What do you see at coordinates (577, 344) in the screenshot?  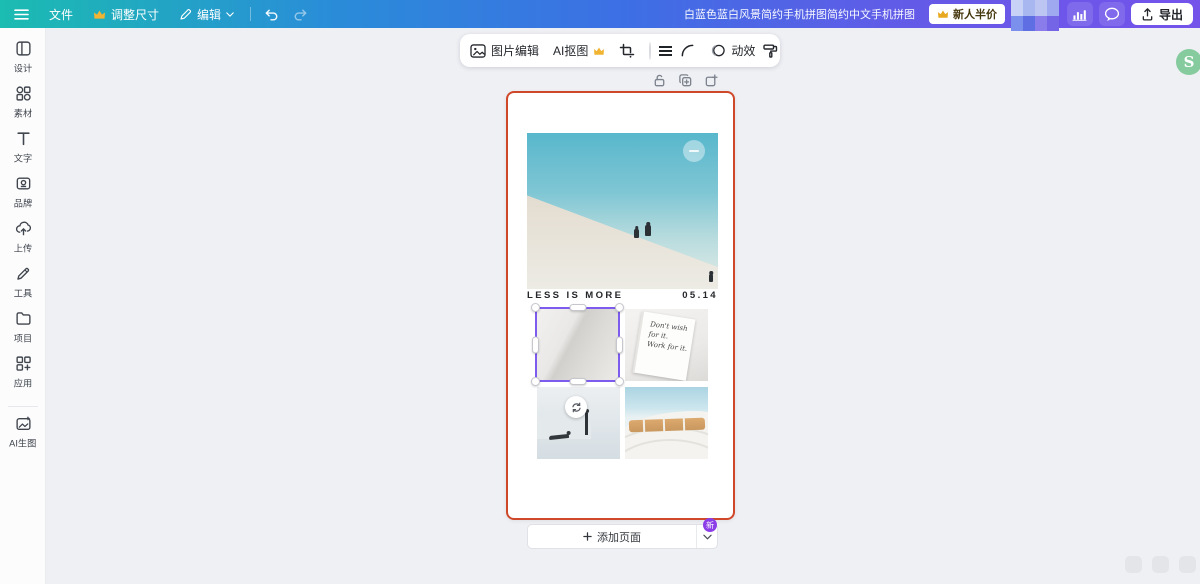 I see `selection-box` at bounding box center [577, 344].